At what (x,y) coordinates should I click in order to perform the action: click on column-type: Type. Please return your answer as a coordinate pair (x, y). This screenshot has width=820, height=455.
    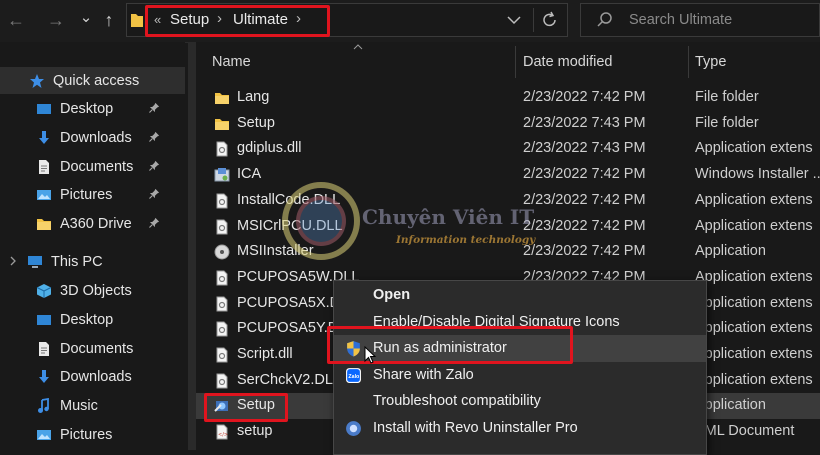
    Looking at the image, I should click on (710, 62).